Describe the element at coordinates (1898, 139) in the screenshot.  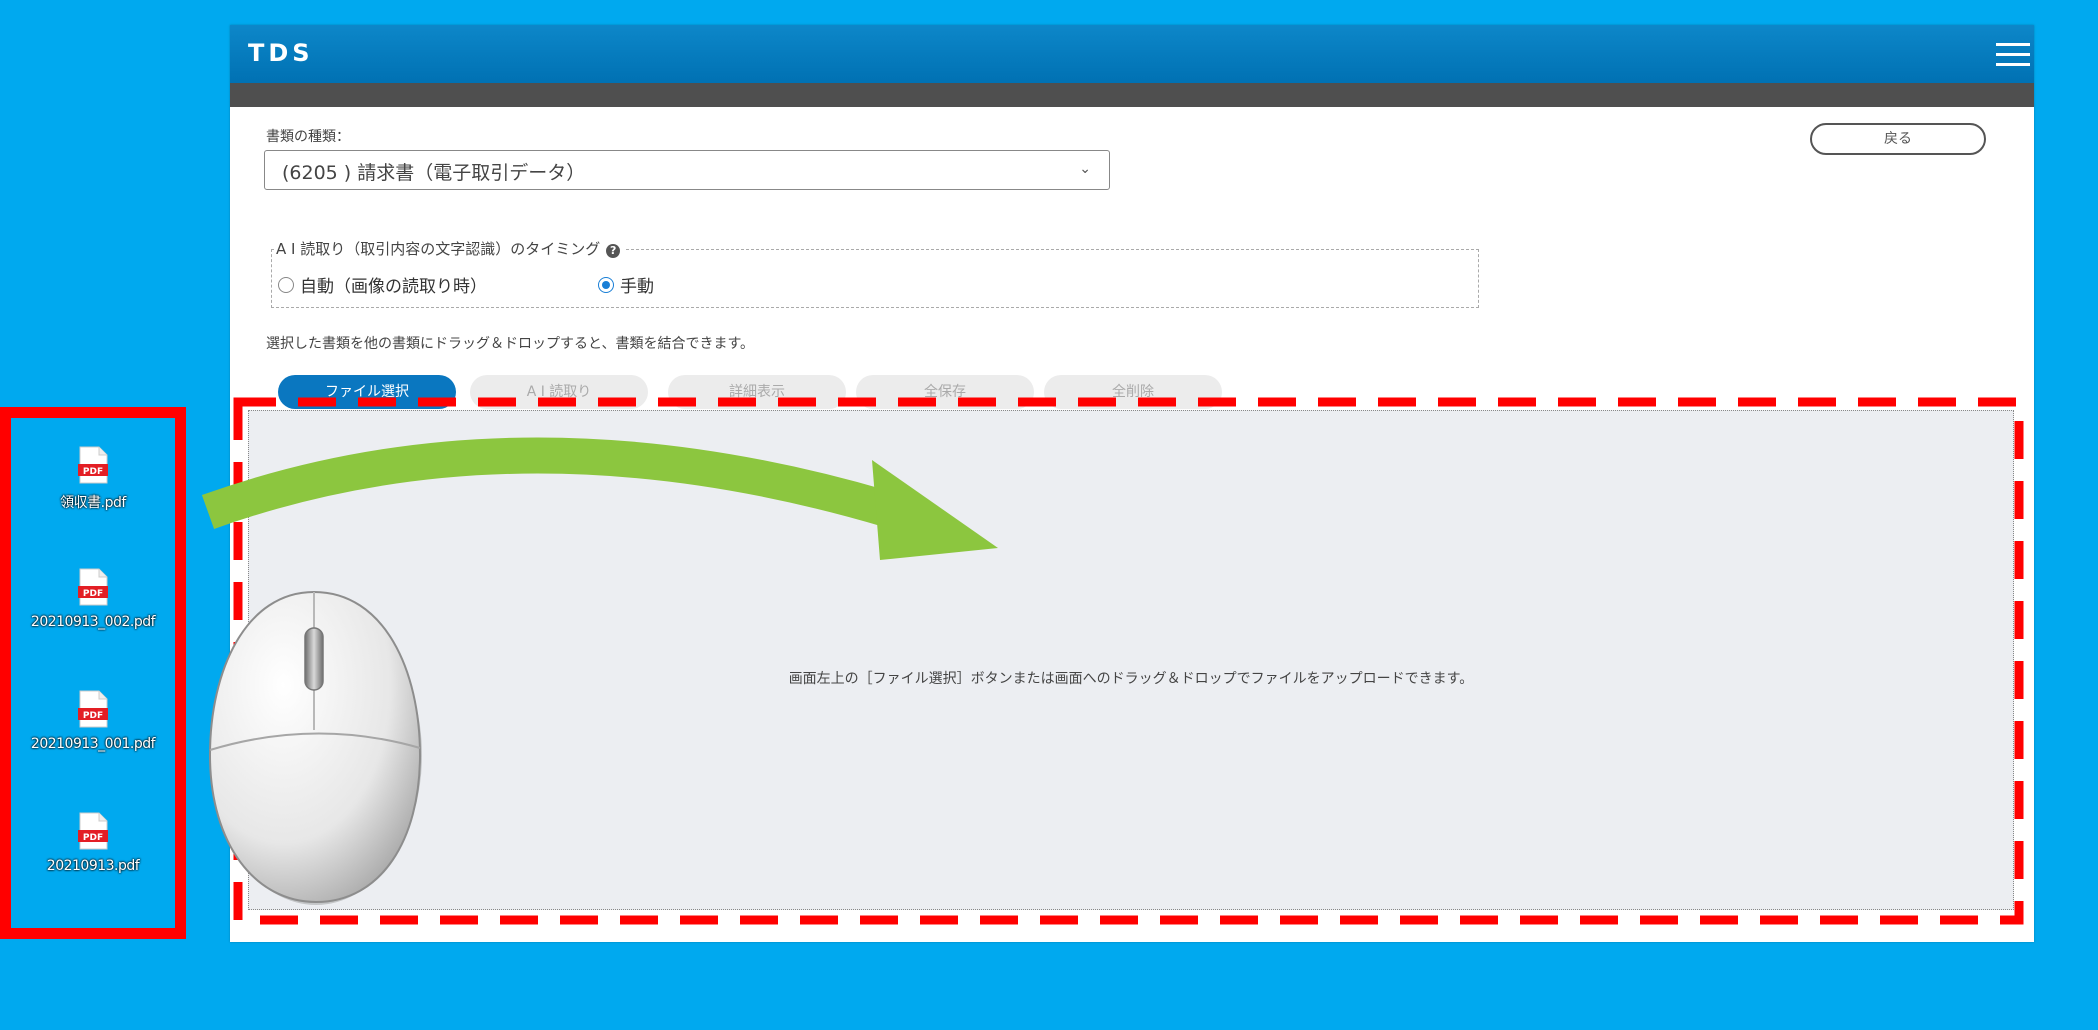
I see `back-button: 戻る` at that location.